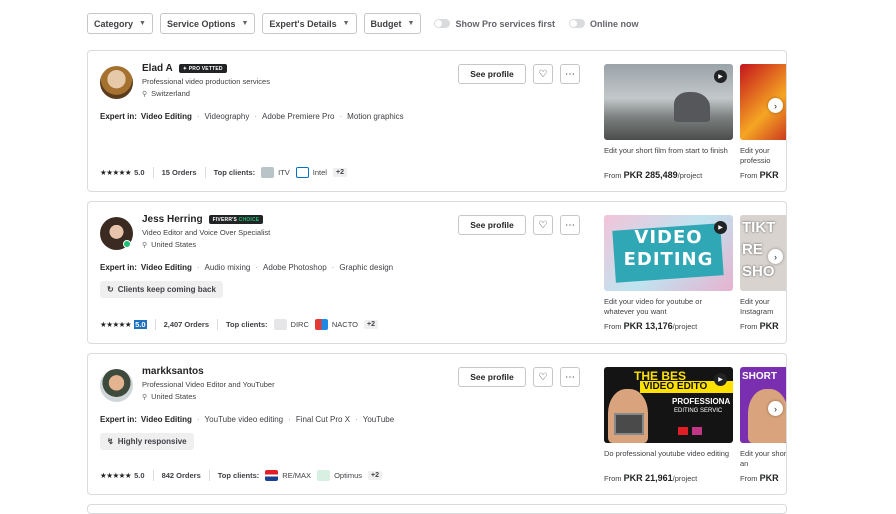  I want to click on thumb-text: SHORT, so click(759, 376).